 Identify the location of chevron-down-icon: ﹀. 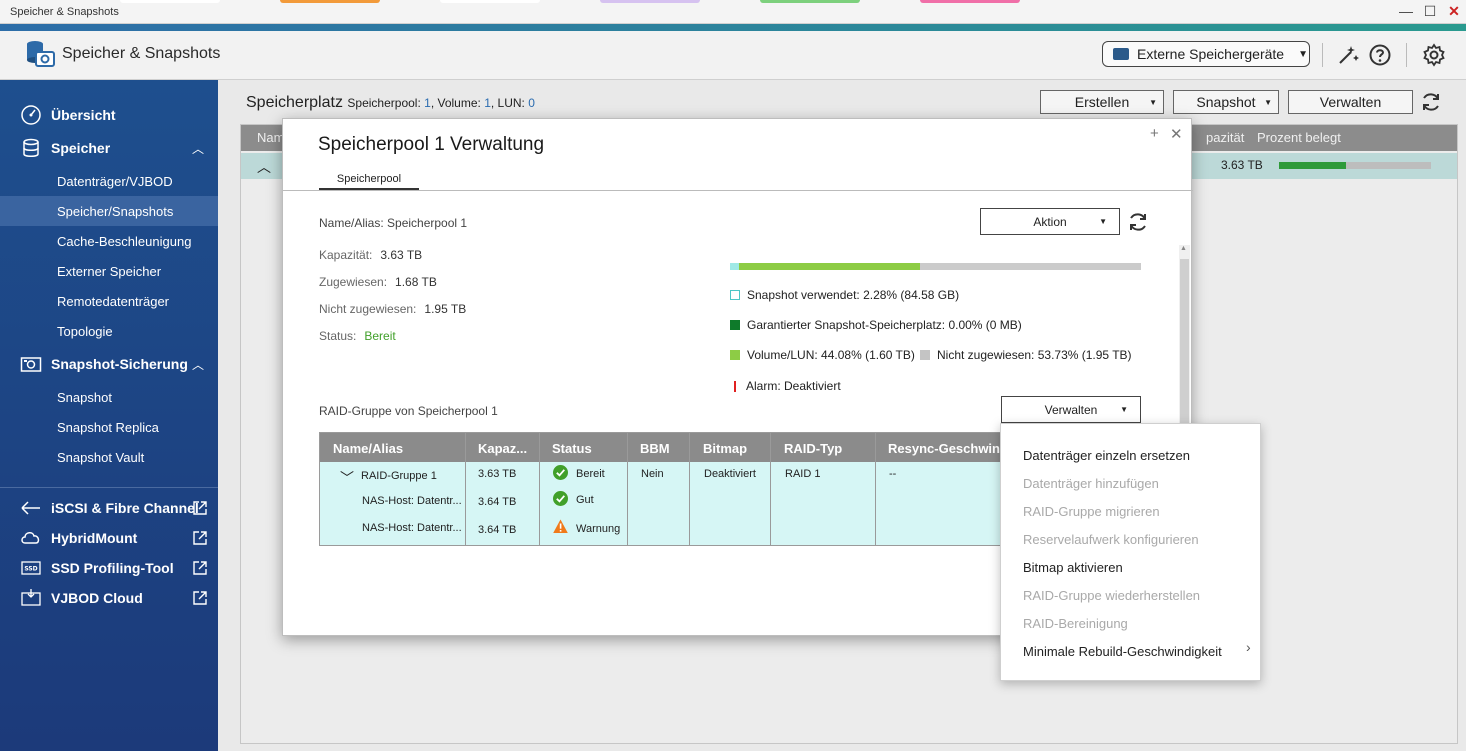
(347, 478).